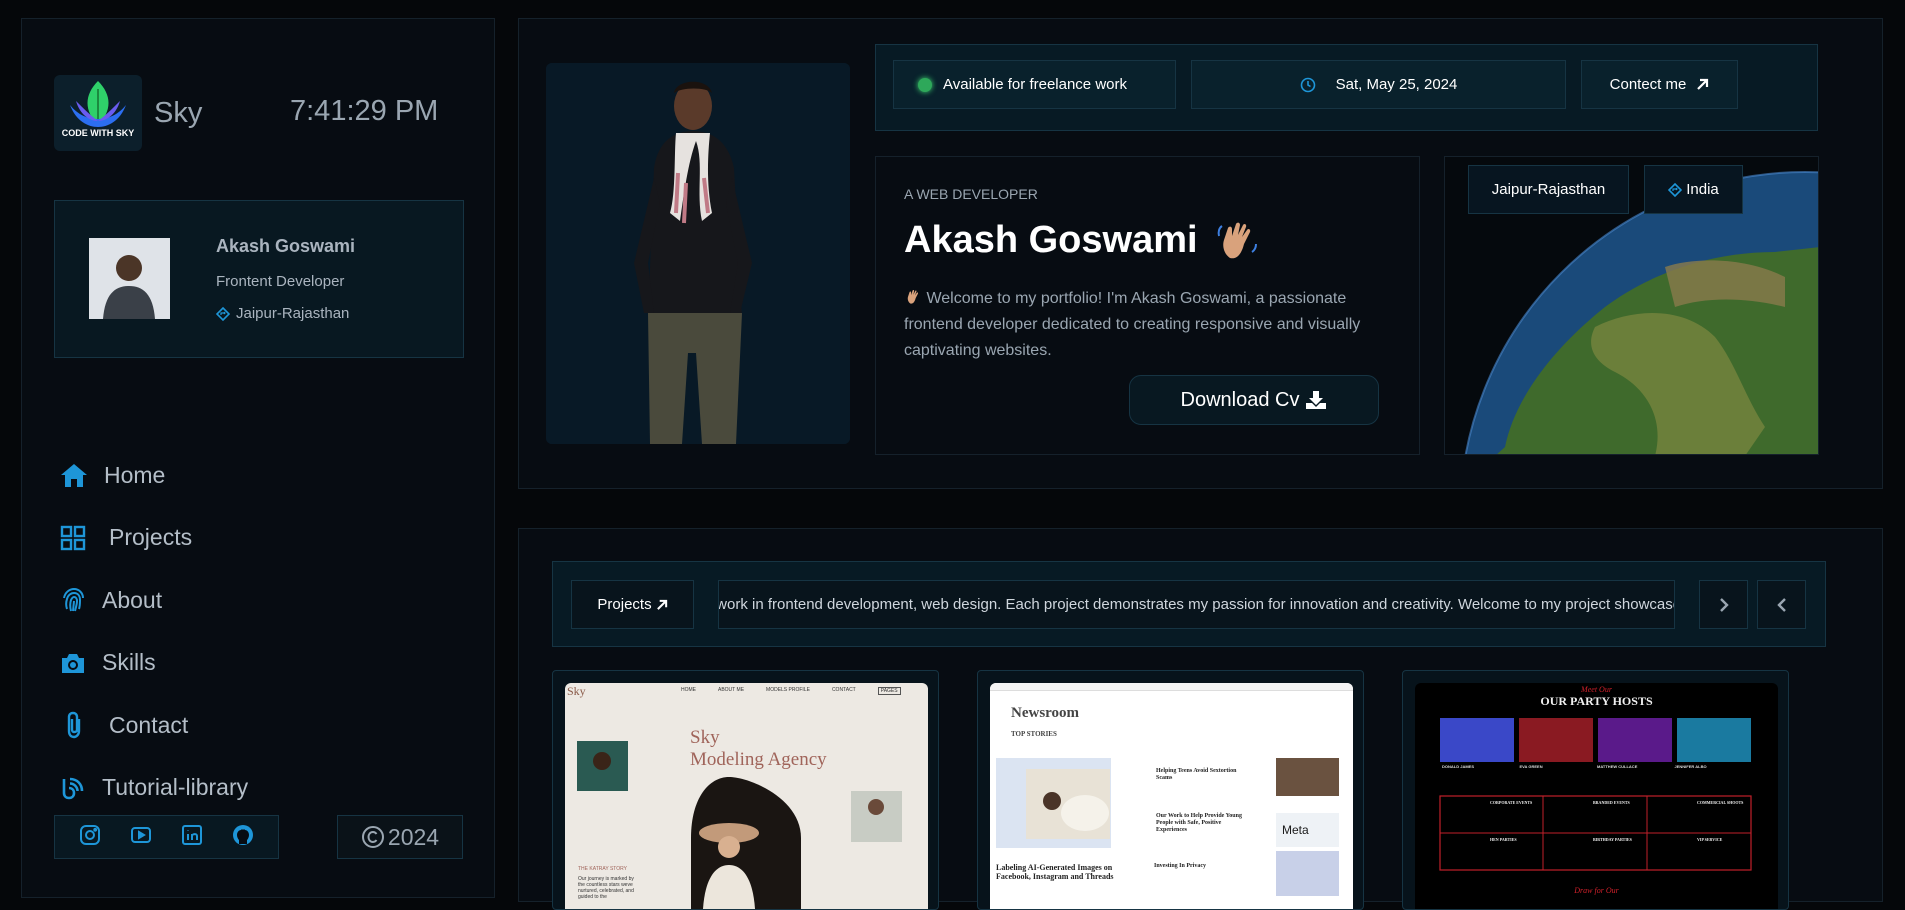 This screenshot has width=1905, height=910. Describe the element at coordinates (372, 837) in the screenshot. I see `copyright-icon` at that location.